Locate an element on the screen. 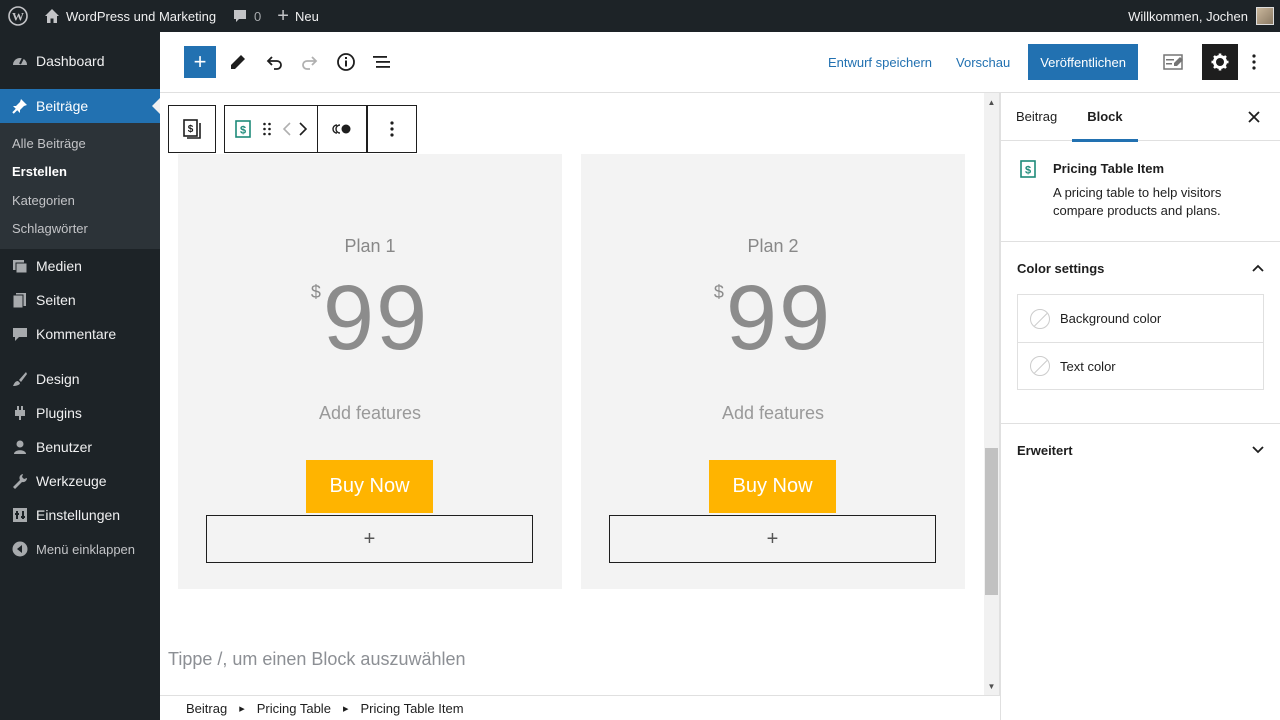 The height and width of the screenshot is (720, 1280). publish-button: Veröffentlichen is located at coordinates (1083, 62).